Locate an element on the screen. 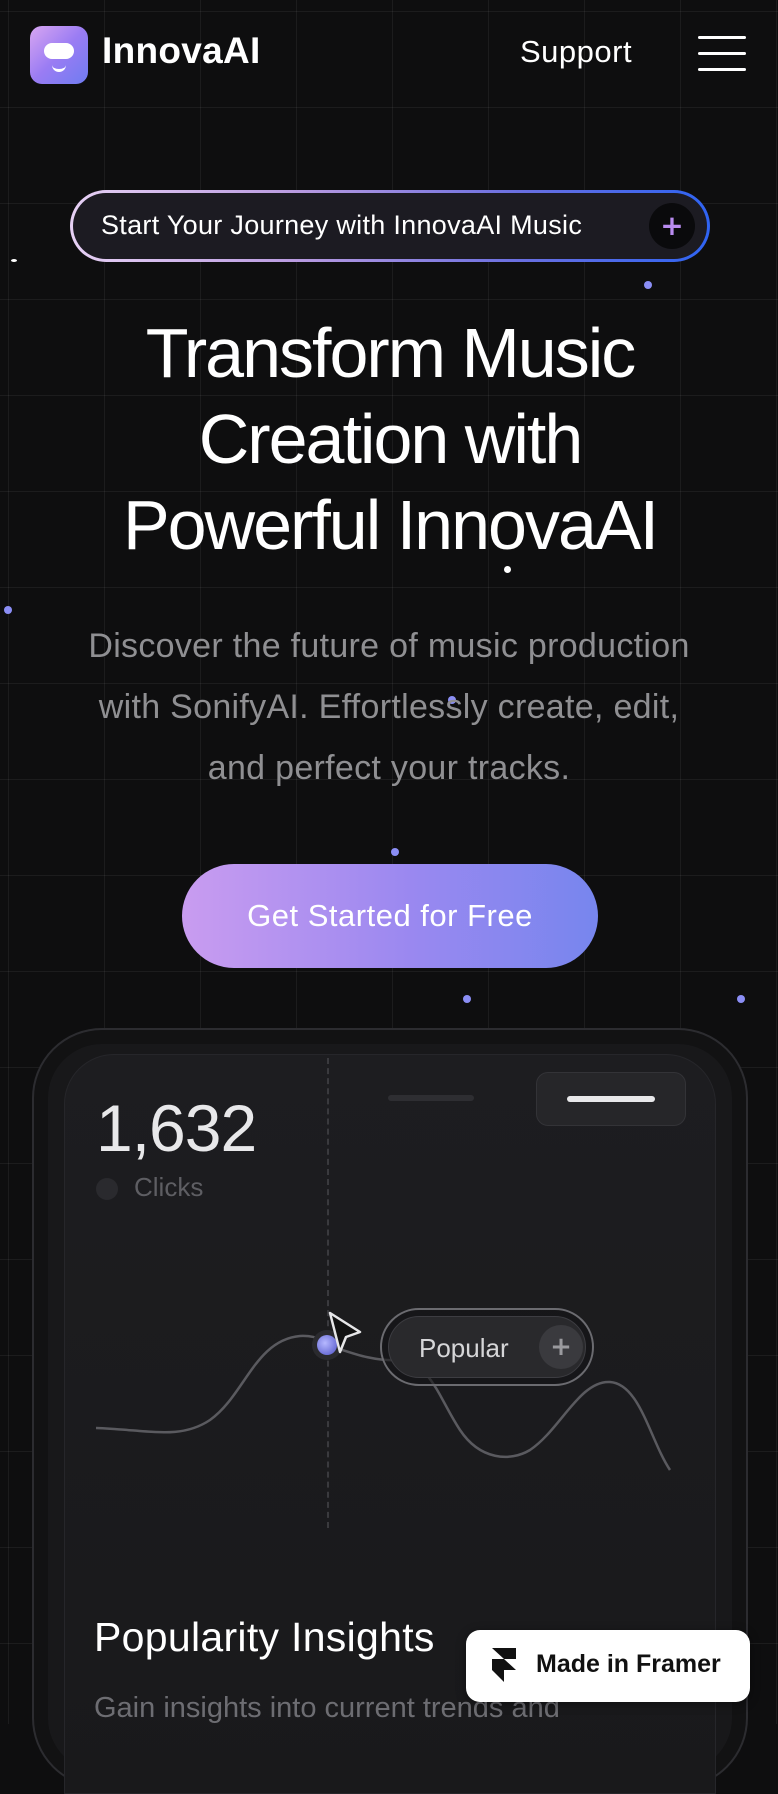 This screenshot has height=1794, width=778. framer-icon is located at coordinates (504, 1665).